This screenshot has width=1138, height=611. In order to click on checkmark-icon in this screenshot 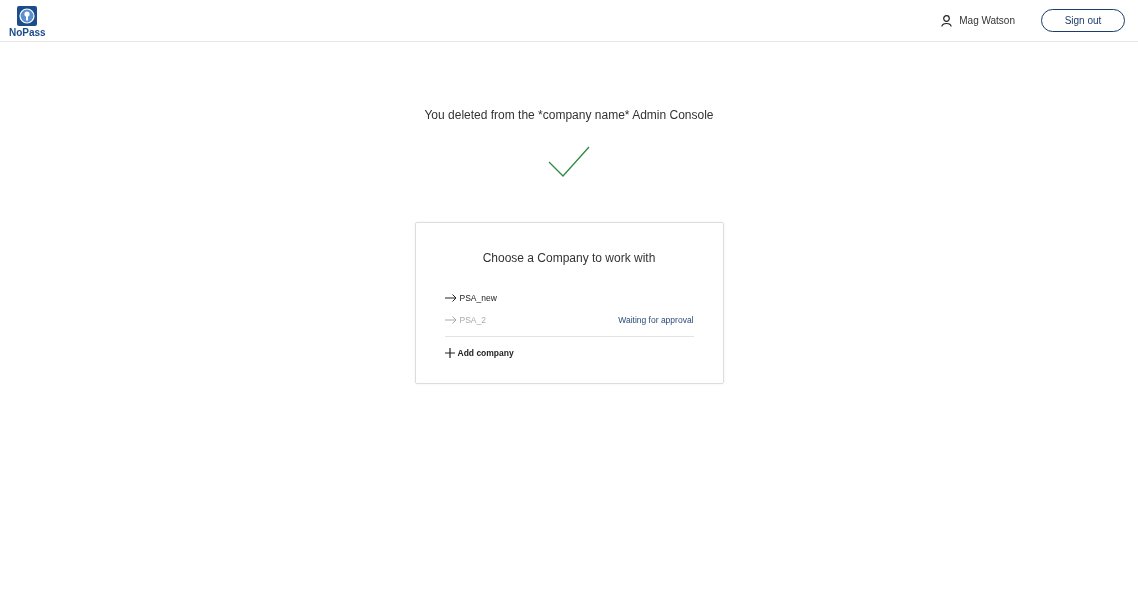, I will do `click(569, 161)`.